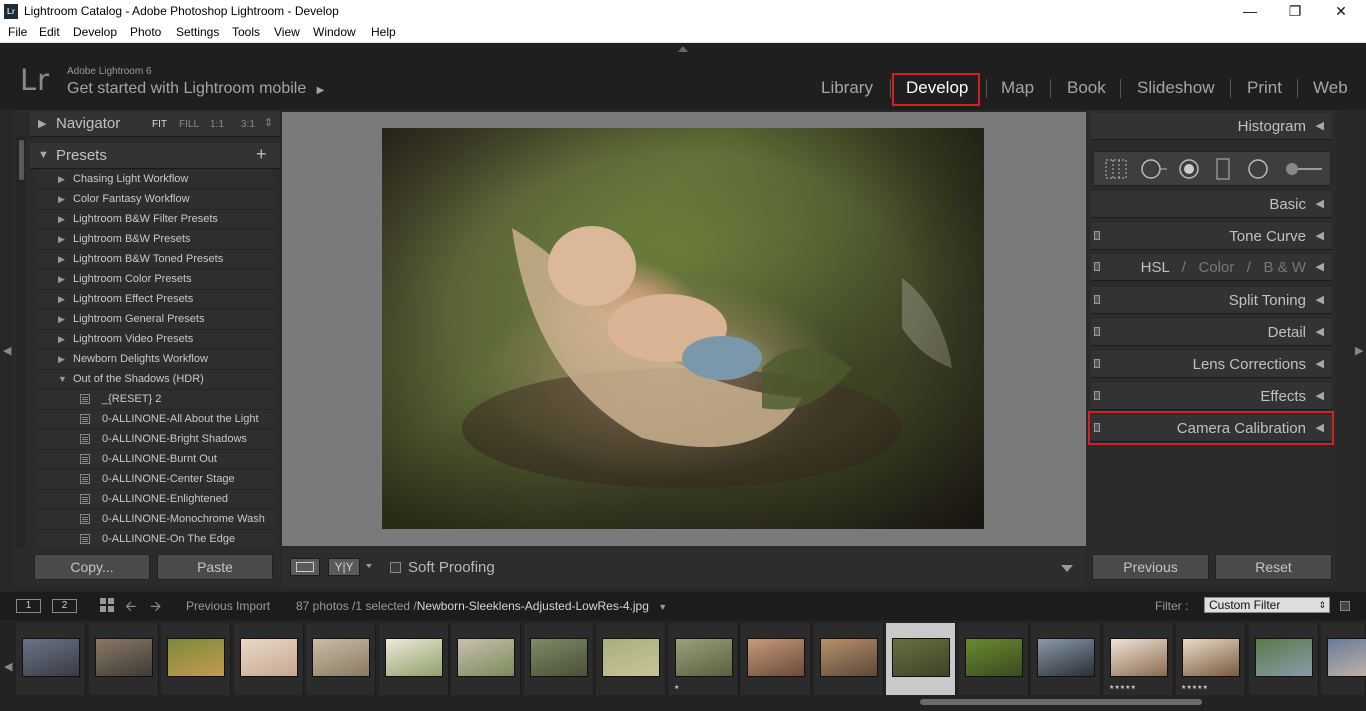 The height and width of the screenshot is (711, 1366). I want to click on forward-arrow-icon: 🡪, so click(155, 608).